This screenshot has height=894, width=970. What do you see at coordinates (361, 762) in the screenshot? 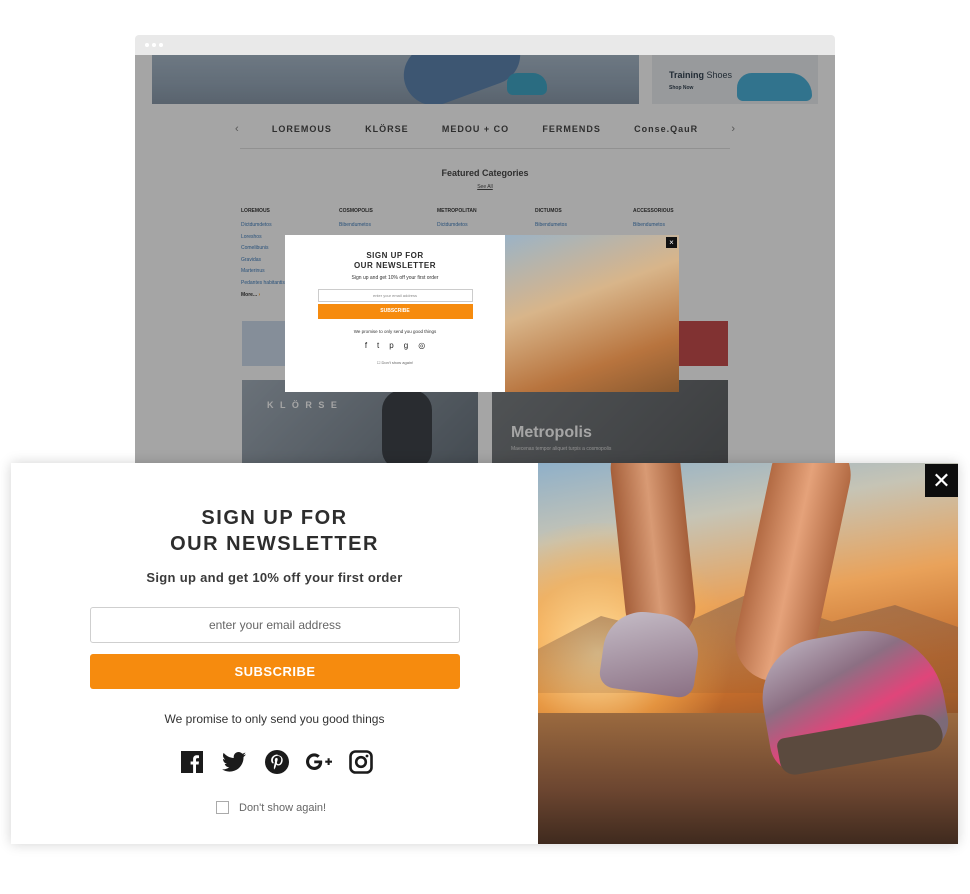
I see `instagram-icon` at bounding box center [361, 762].